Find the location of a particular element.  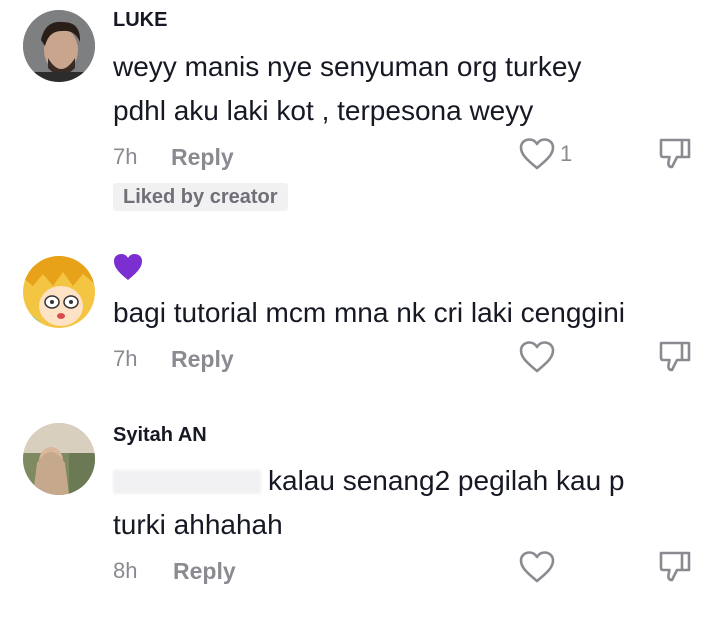

comment-text-line-2: pdhl aku laki kot , terpesona weyy is located at coordinates (323, 110).